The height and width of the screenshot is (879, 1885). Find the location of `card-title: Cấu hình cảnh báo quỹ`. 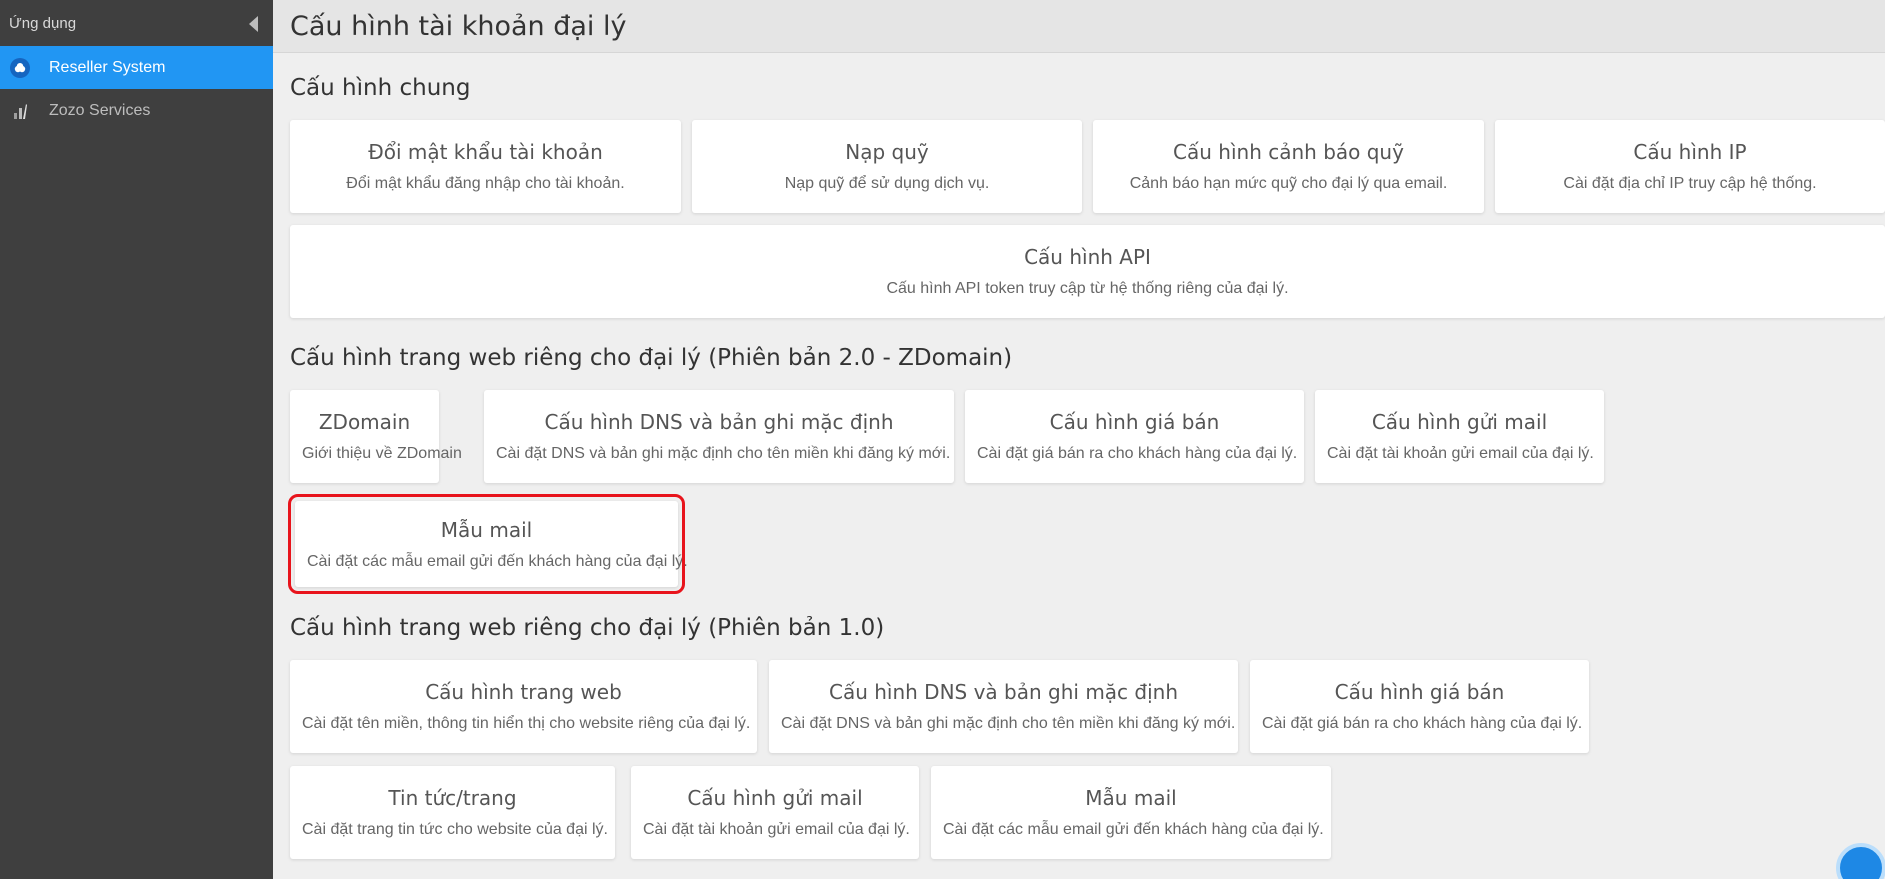

card-title: Cấu hình cảnh báo quỹ is located at coordinates (1288, 152).